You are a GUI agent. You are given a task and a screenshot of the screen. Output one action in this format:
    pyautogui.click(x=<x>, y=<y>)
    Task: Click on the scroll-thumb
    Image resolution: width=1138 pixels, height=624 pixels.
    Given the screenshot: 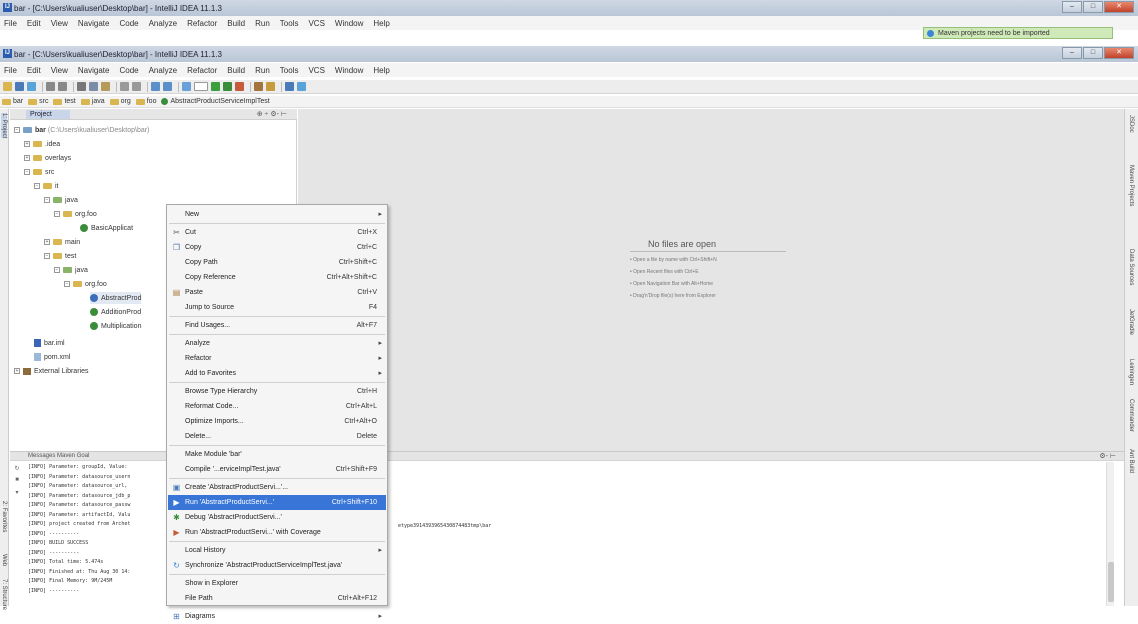 What is the action you would take?
    pyautogui.click(x=1111, y=582)
    